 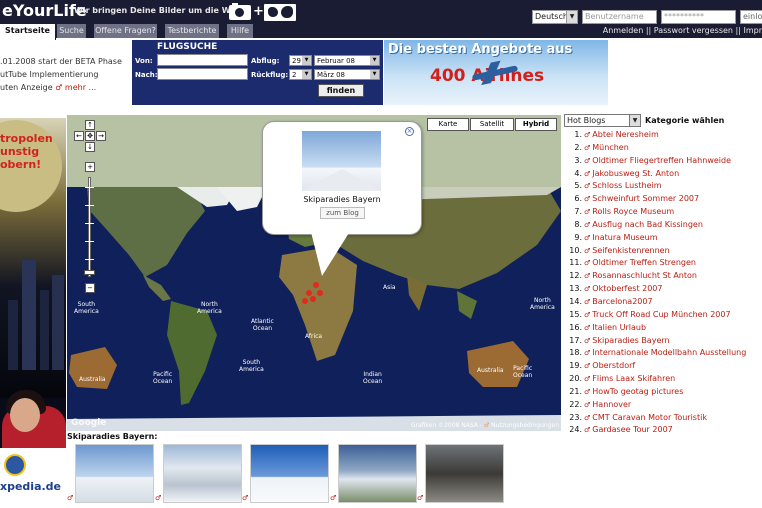 I want to click on blog-link: Oberstdorf, so click(x=613, y=365).